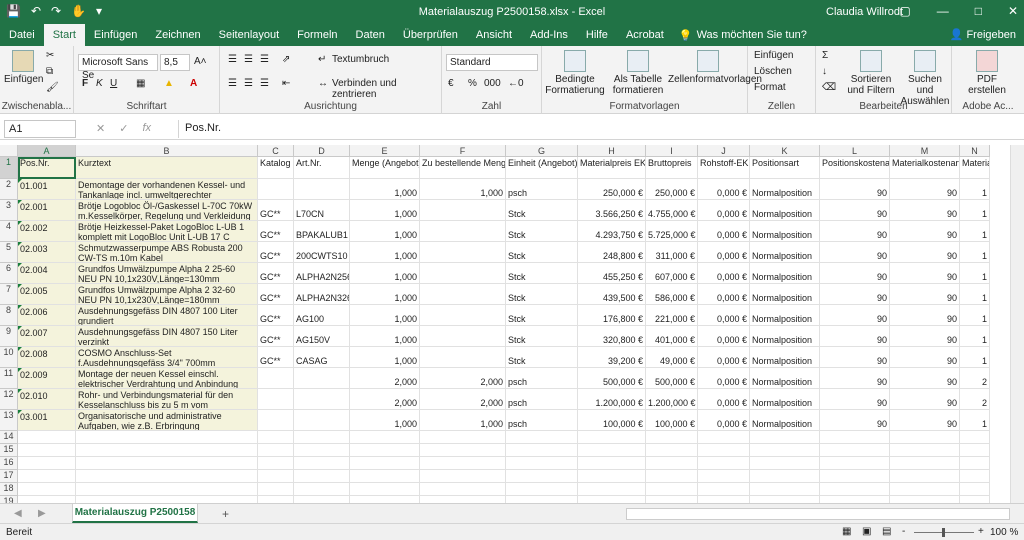 Image resolution: width=1024 pixels, height=540 pixels. What do you see at coordinates (925, 78) in the screenshot?
I see `find-select-button: Suchen und Auswählen` at bounding box center [925, 78].